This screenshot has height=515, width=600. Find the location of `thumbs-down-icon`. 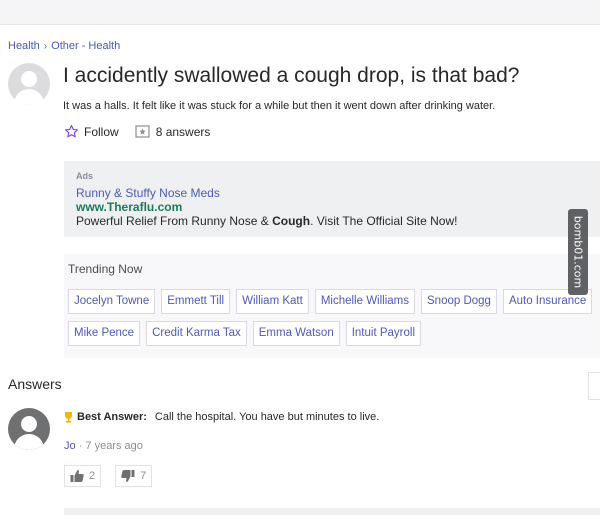

thumbs-down-icon is located at coordinates (128, 476).